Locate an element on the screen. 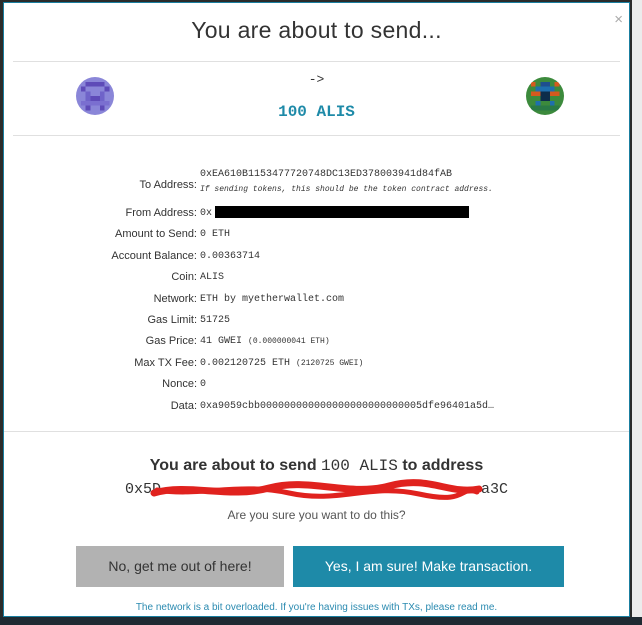 The width and height of the screenshot is (642, 625). detail-label: Nonce: is located at coordinates (179, 384).